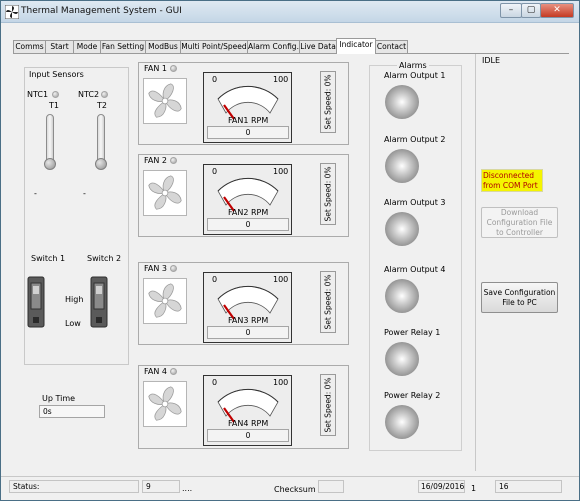 The image size is (580, 501). Describe the element at coordinates (441, 486) in the screenshot. I see `status-date: 16/09/2016` at that location.